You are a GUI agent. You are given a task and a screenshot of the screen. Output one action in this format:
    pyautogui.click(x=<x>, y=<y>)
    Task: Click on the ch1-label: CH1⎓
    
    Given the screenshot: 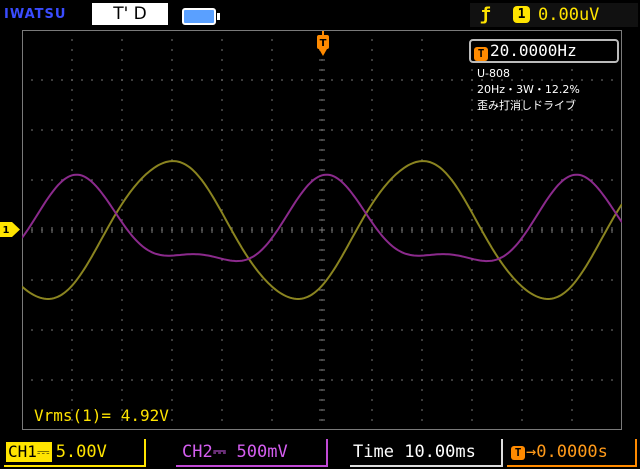 What is the action you would take?
    pyautogui.click(x=29, y=452)
    